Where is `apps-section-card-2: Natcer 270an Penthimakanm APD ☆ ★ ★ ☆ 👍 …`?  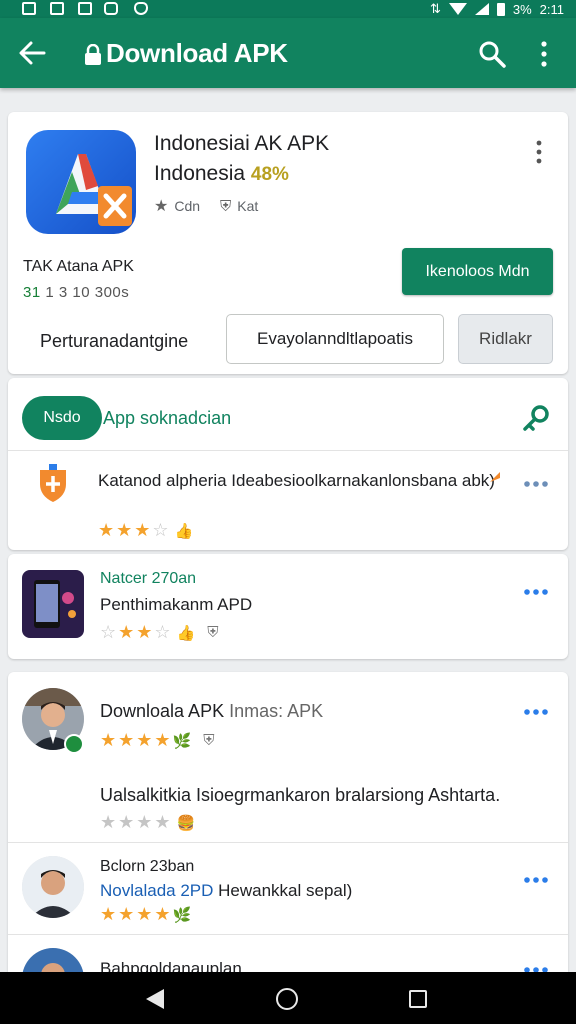 apps-section-card-2: Natcer 270an Penthimakanm APD ☆ ★ ★ ☆ 👍 … is located at coordinates (288, 606).